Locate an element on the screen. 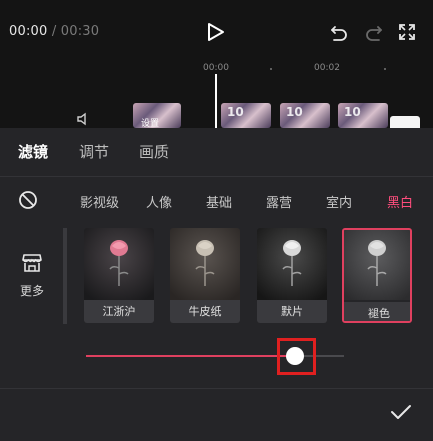 The width and height of the screenshot is (433, 441). filter-item-selected: 褪色 is located at coordinates (377, 275).